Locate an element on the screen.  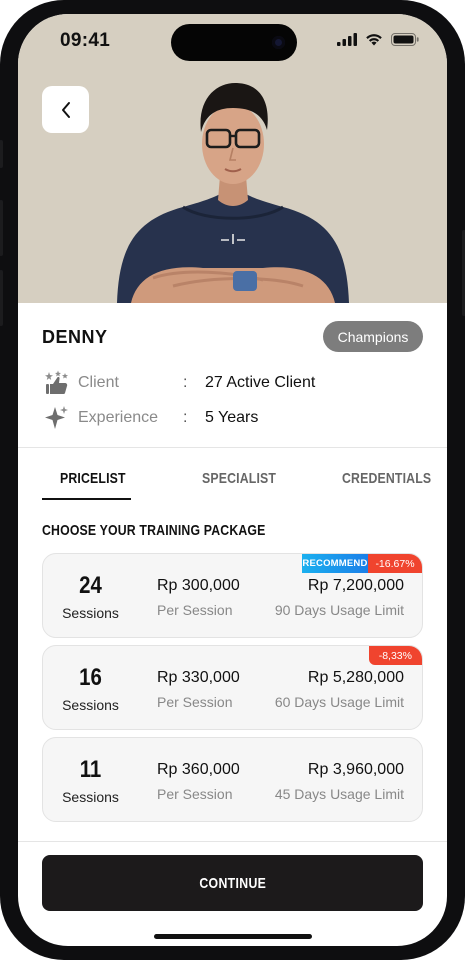
experience-row: Experience : 5 Years is located at coordinates (150, 418).